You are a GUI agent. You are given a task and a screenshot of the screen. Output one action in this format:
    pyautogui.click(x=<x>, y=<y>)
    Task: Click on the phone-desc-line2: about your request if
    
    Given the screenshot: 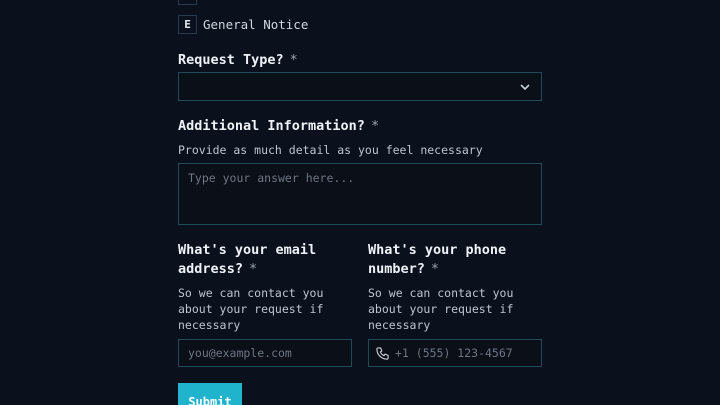 What is the action you would take?
    pyautogui.click(x=441, y=309)
    